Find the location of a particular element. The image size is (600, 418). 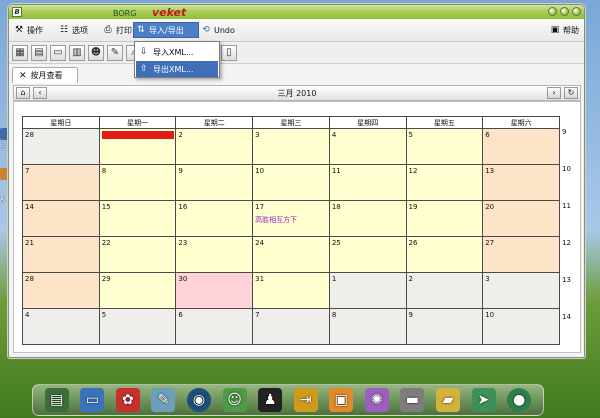

day-cell: 27 is located at coordinates (521, 254).